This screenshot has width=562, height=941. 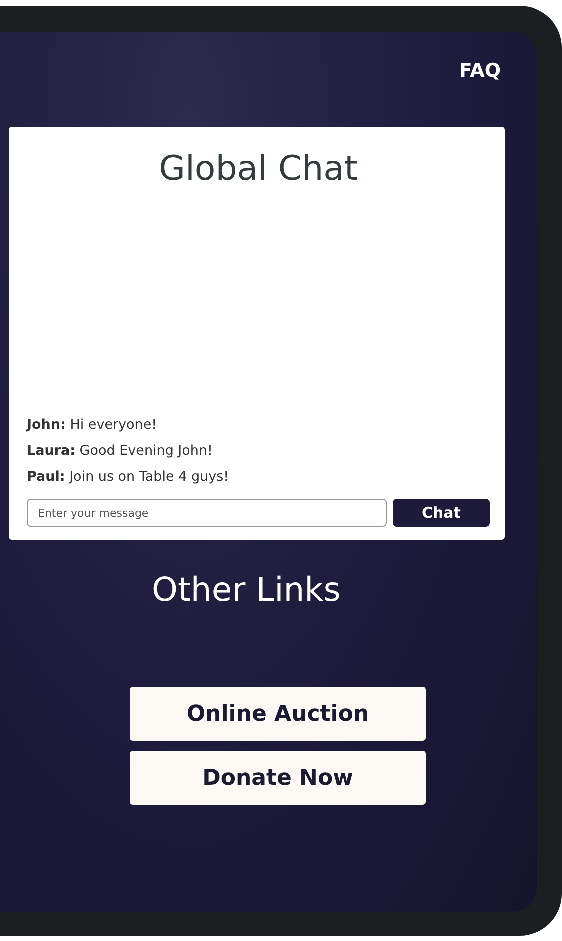 What do you see at coordinates (441, 513) in the screenshot?
I see `chat-button: Chat` at bounding box center [441, 513].